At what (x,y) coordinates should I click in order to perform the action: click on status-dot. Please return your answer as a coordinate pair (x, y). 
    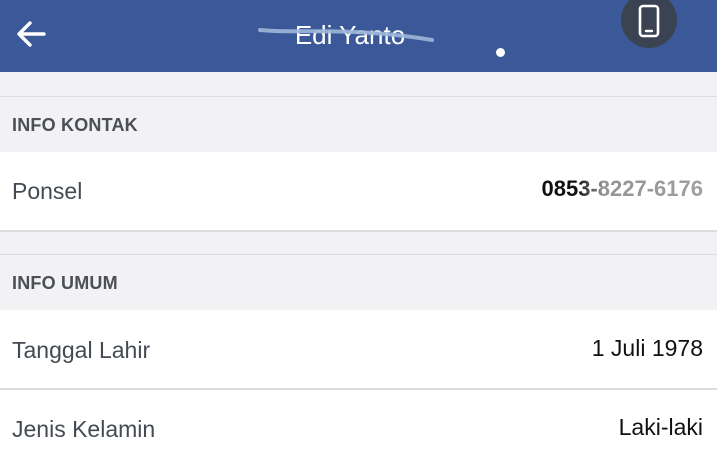
    Looking at the image, I should click on (500, 52).